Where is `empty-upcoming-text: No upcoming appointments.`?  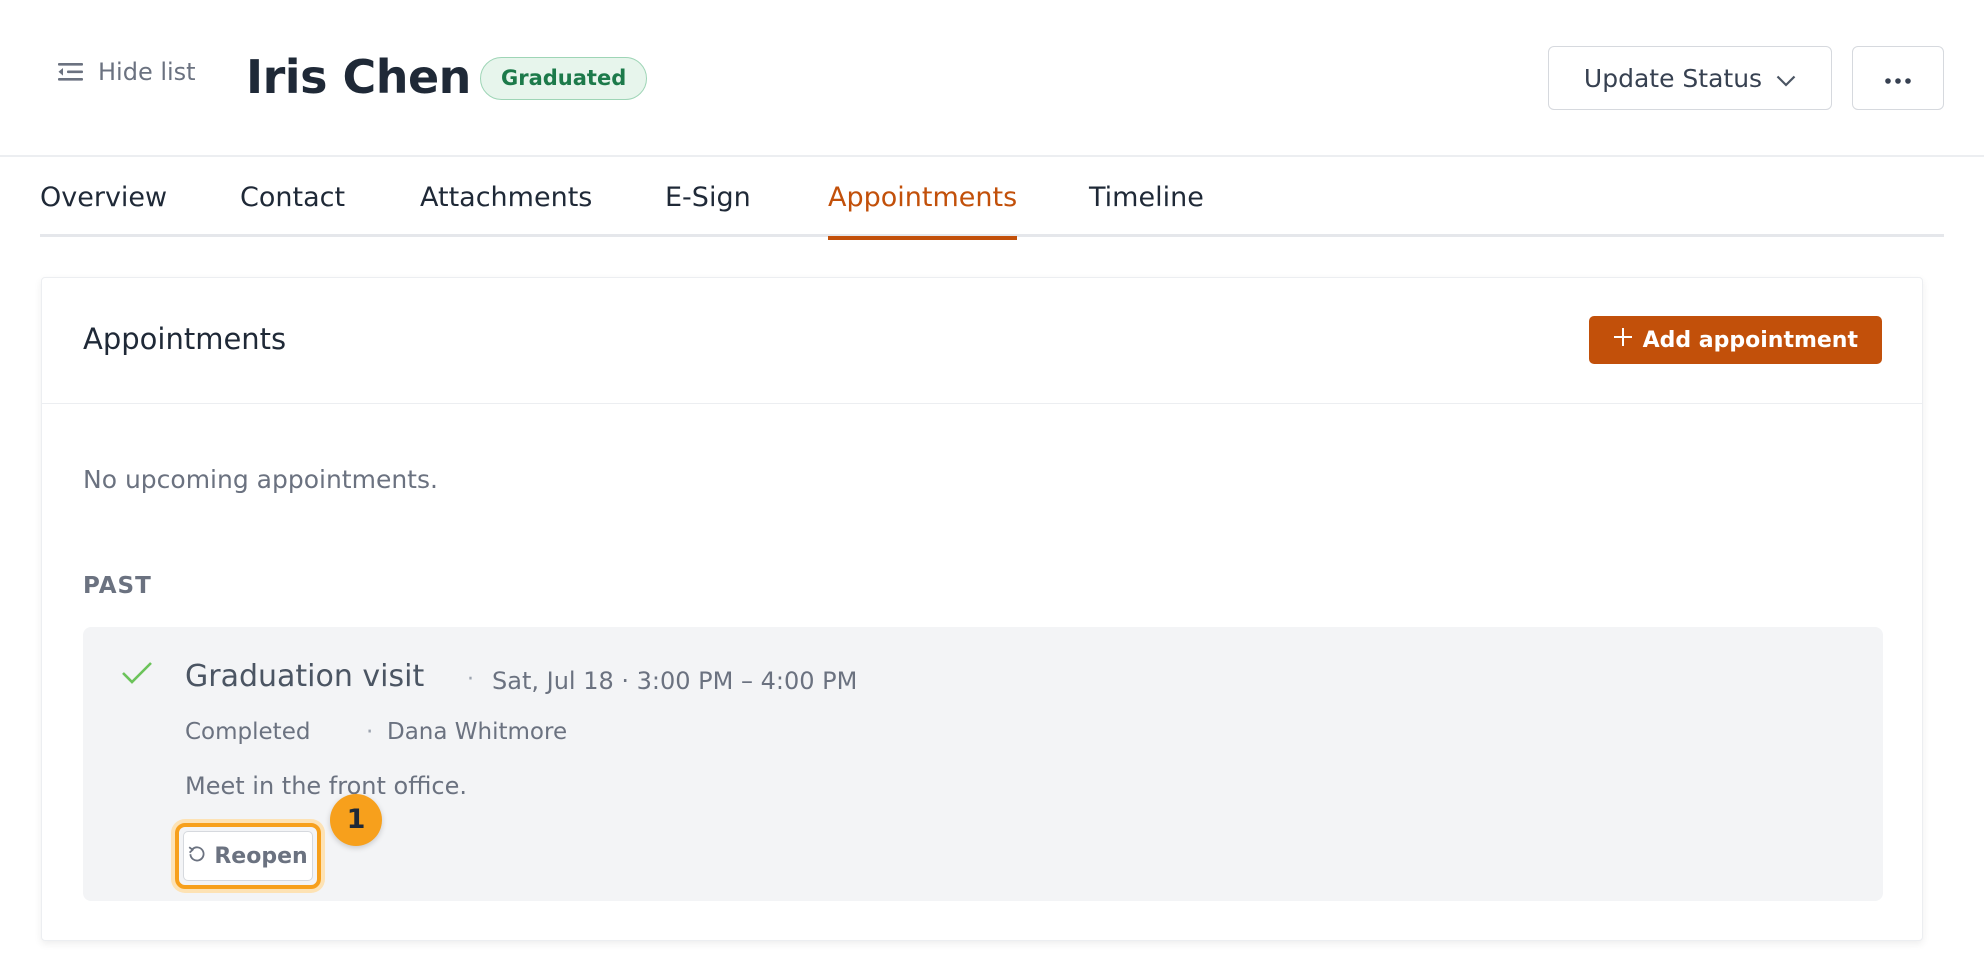
empty-upcoming-text: No upcoming appointments. is located at coordinates (260, 479).